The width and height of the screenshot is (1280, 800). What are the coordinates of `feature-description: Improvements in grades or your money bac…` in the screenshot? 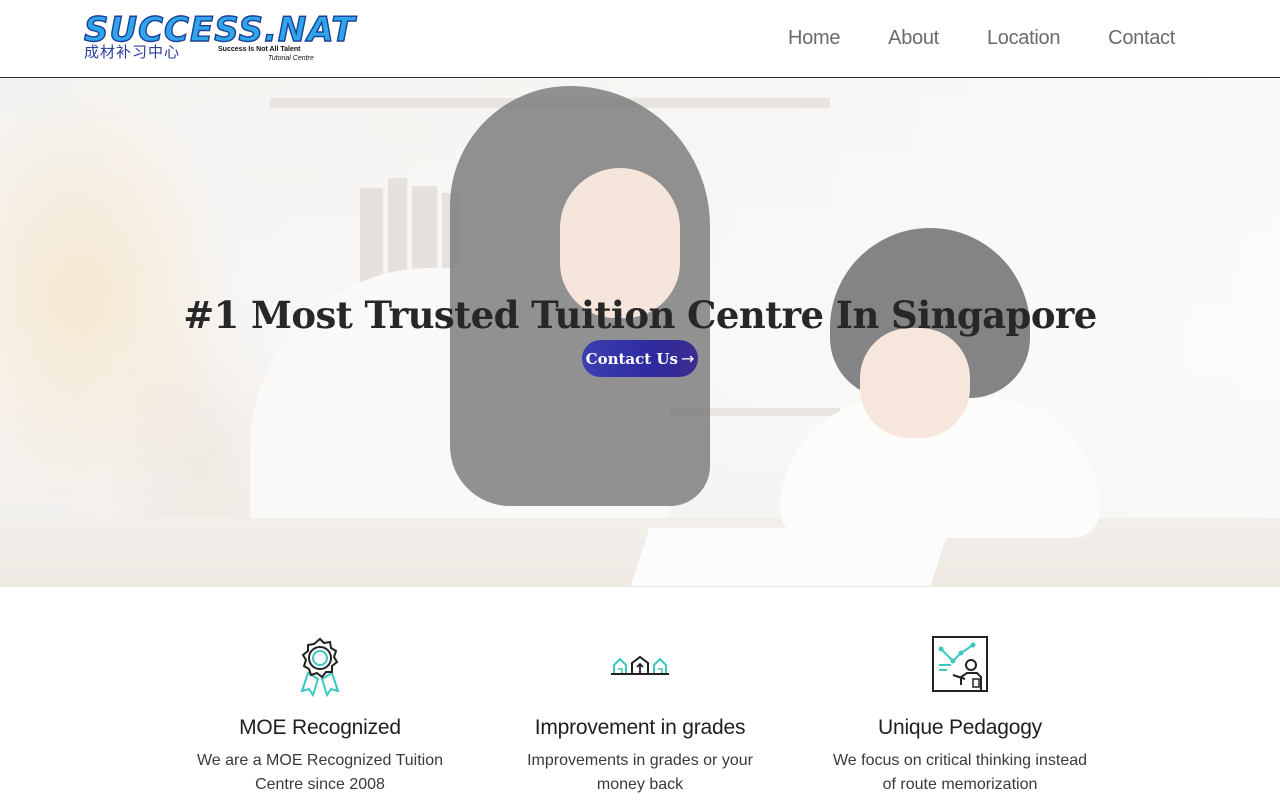 It's located at (640, 772).